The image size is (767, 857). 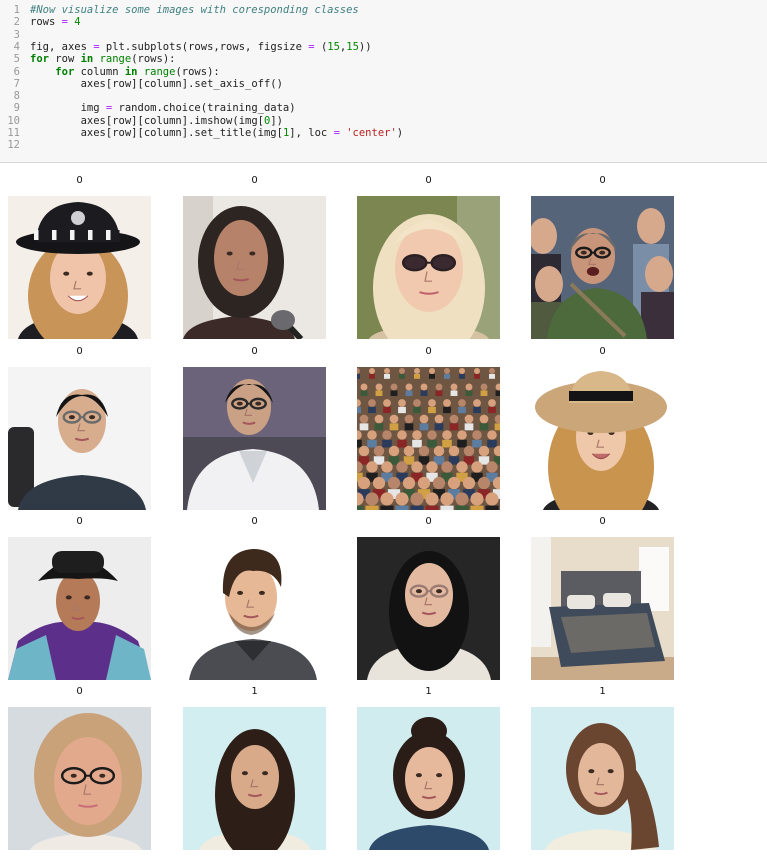 I want to click on code-line: 5 for row in range(rows):, so click(x=383, y=59).